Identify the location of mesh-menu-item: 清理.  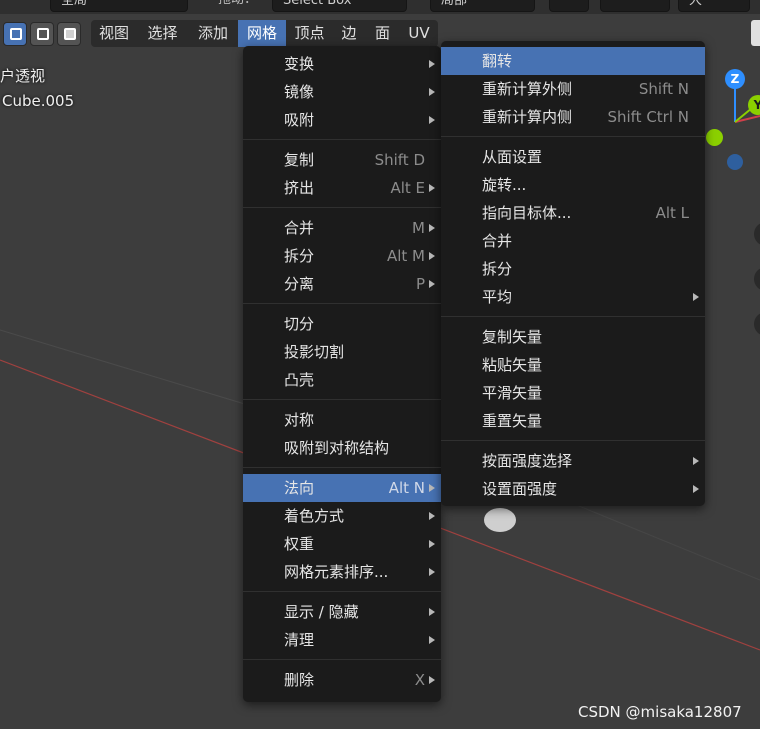
(342, 640).